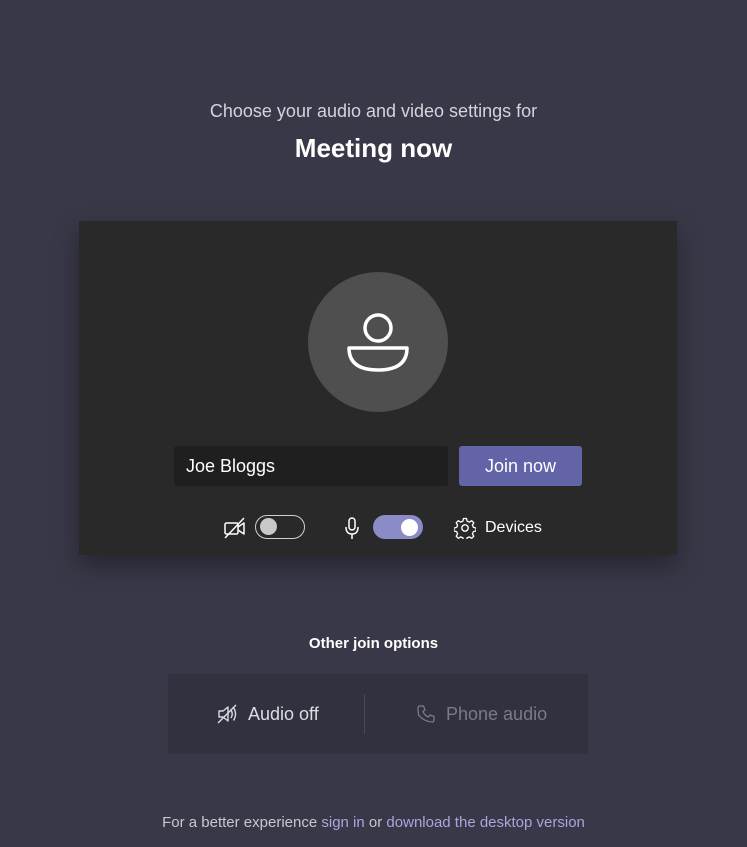 The width and height of the screenshot is (747, 847). What do you see at coordinates (364, 714) in the screenshot?
I see `options-divider` at bounding box center [364, 714].